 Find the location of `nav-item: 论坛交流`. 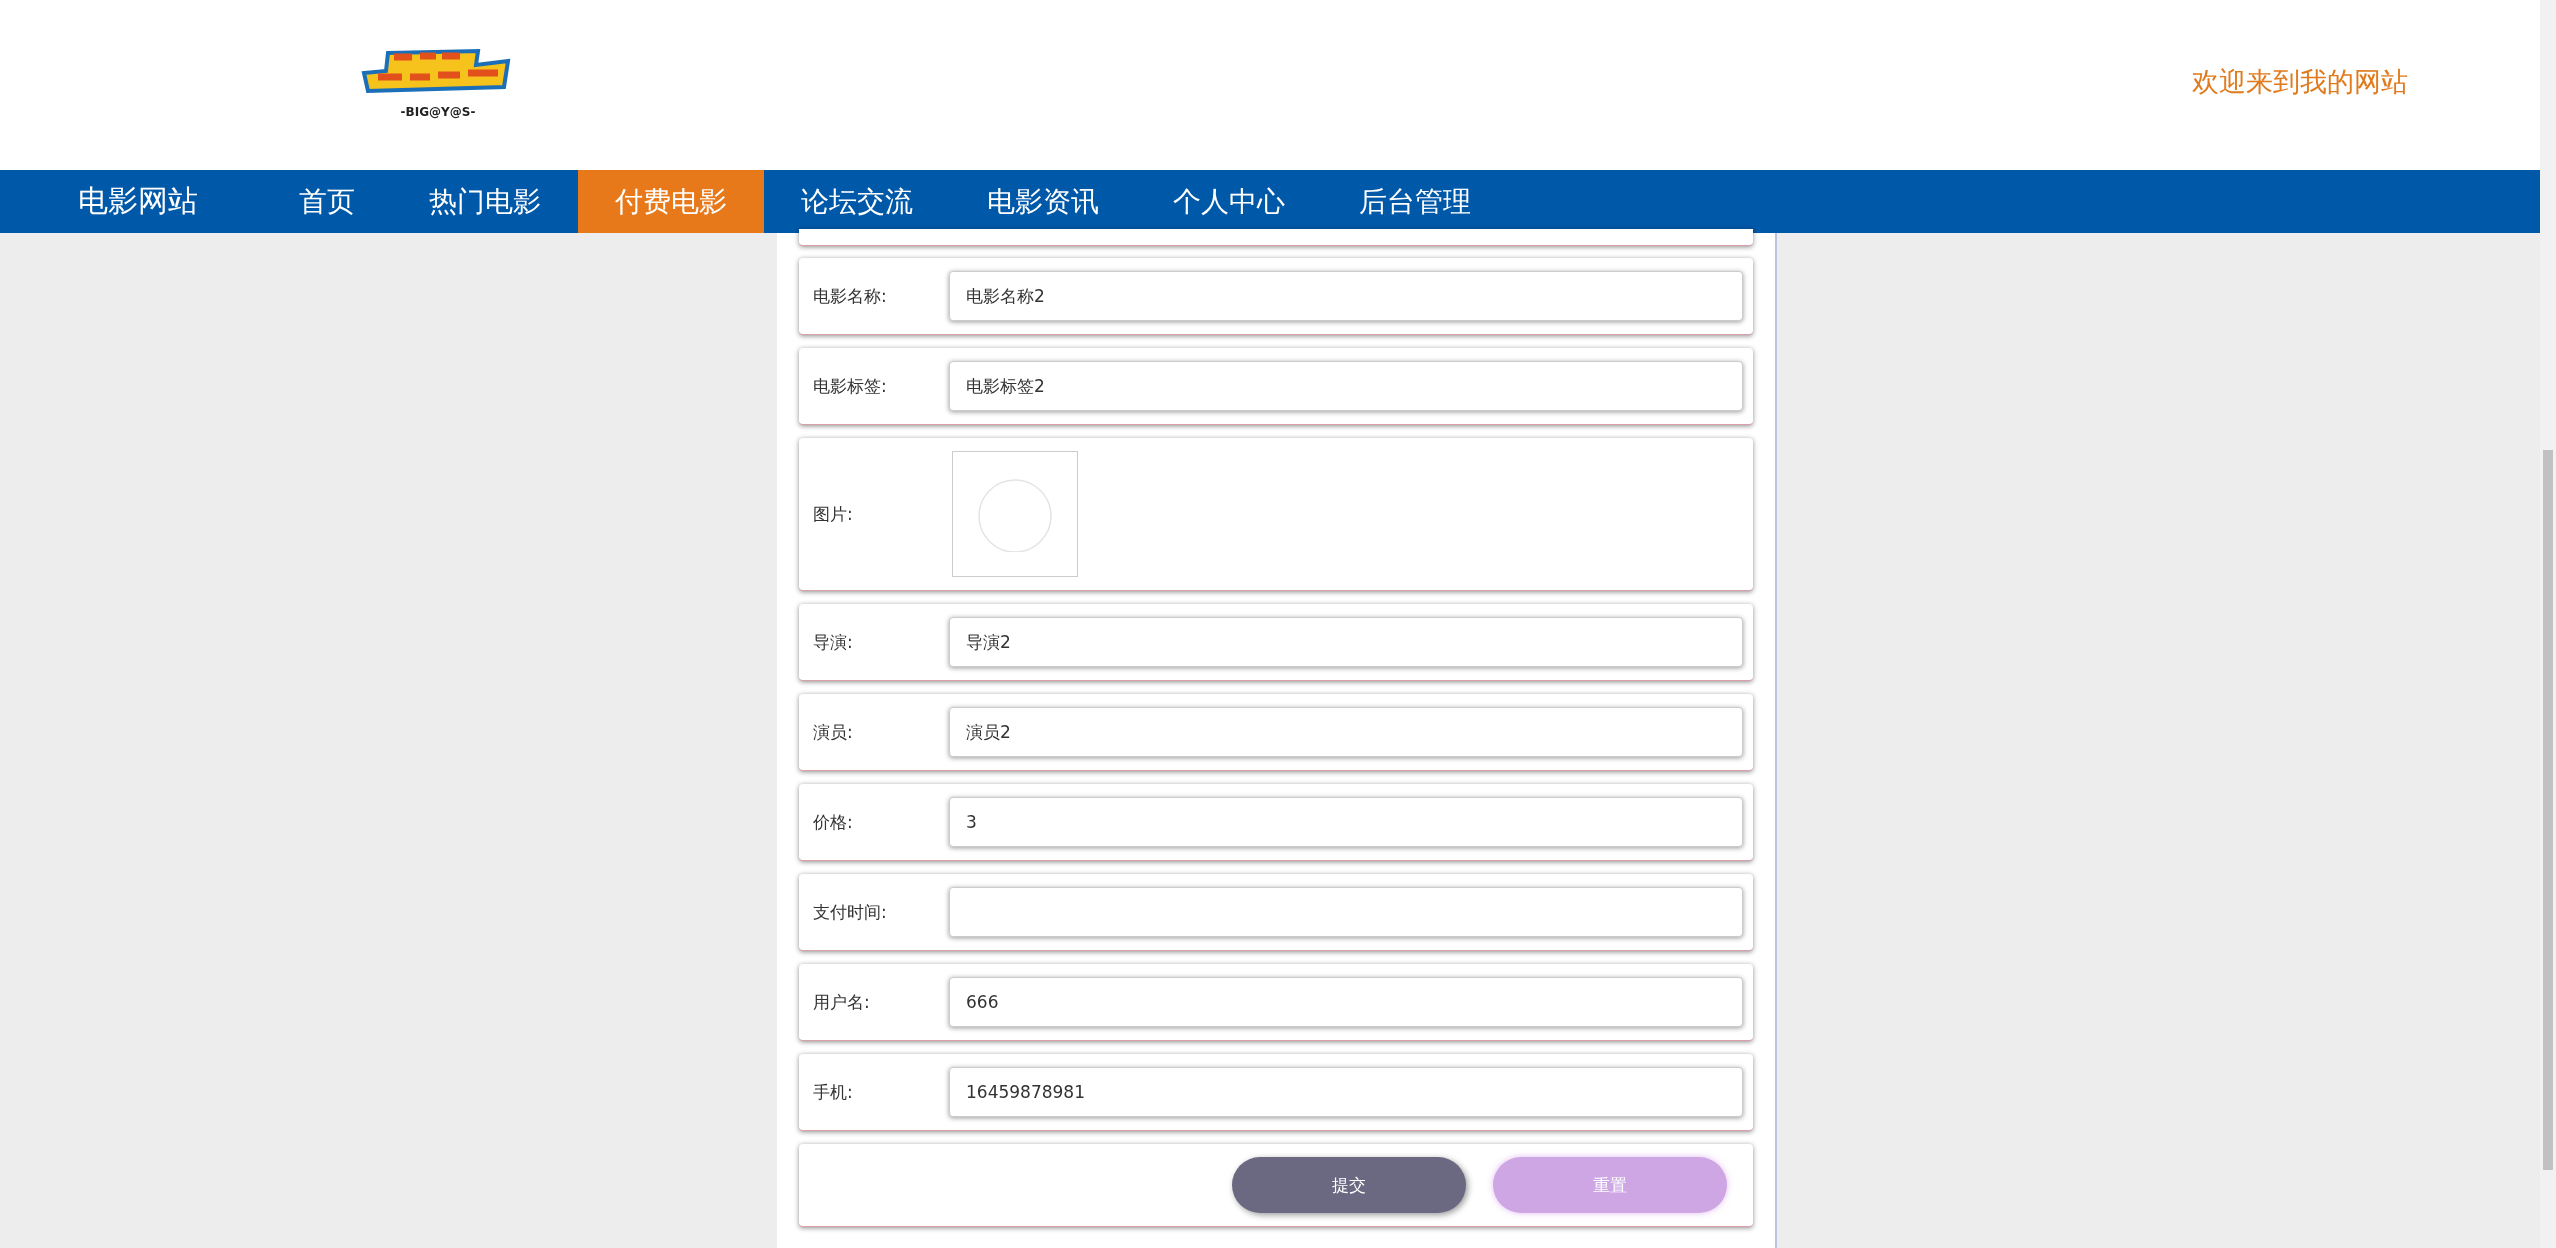

nav-item: 论坛交流 is located at coordinates (857, 201).